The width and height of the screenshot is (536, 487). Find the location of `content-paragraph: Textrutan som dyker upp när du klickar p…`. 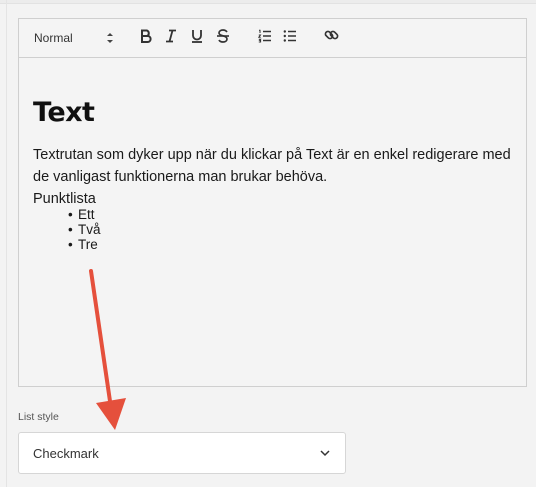

content-paragraph: Textrutan som dyker upp när du klickar p… is located at coordinates (272, 166).